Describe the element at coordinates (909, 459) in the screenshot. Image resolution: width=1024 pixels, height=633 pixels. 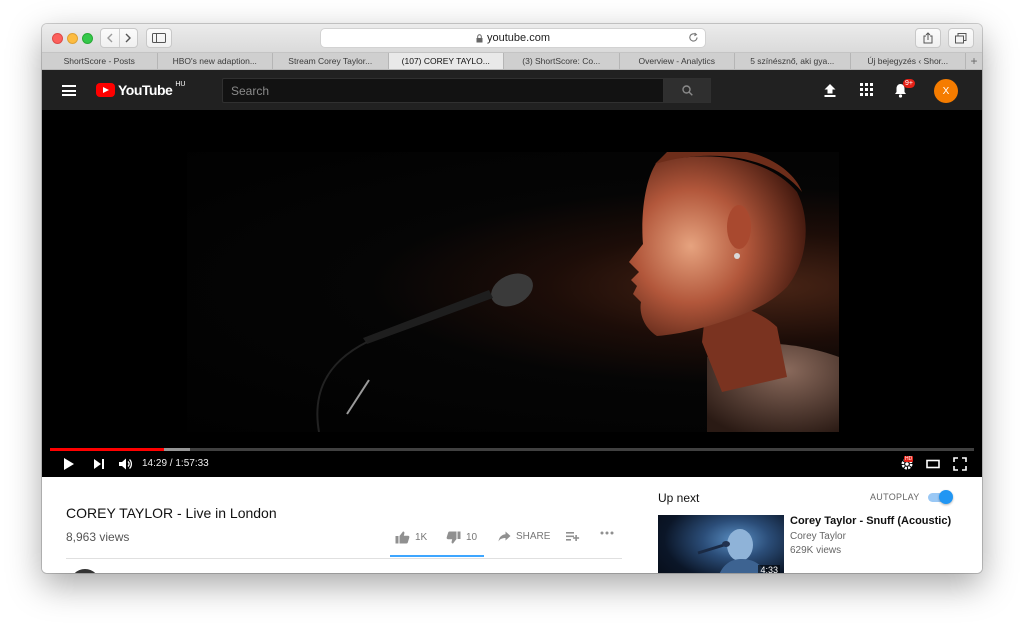
I see `hd-quality-badge: HD` at that location.